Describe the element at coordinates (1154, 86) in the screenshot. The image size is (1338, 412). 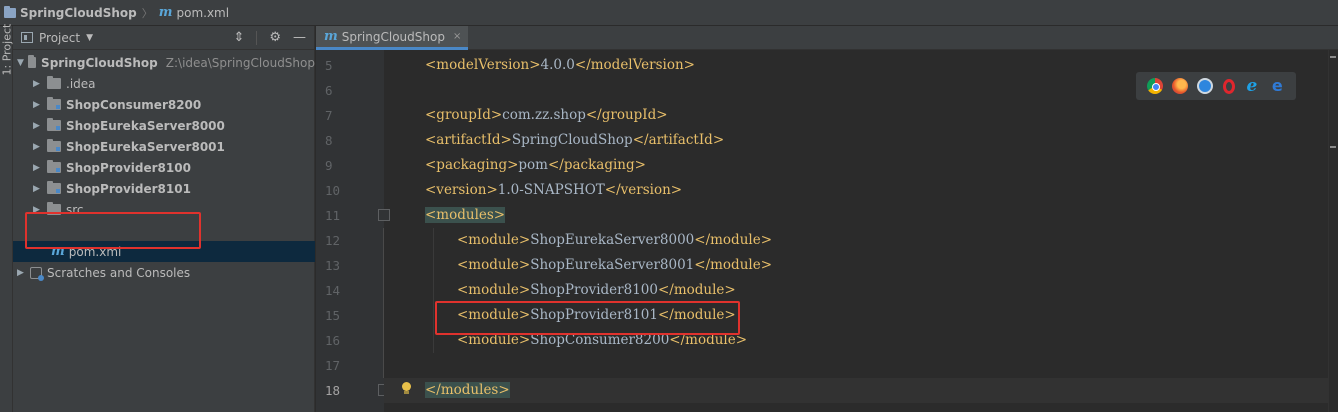
I see `chrome-icon` at that location.